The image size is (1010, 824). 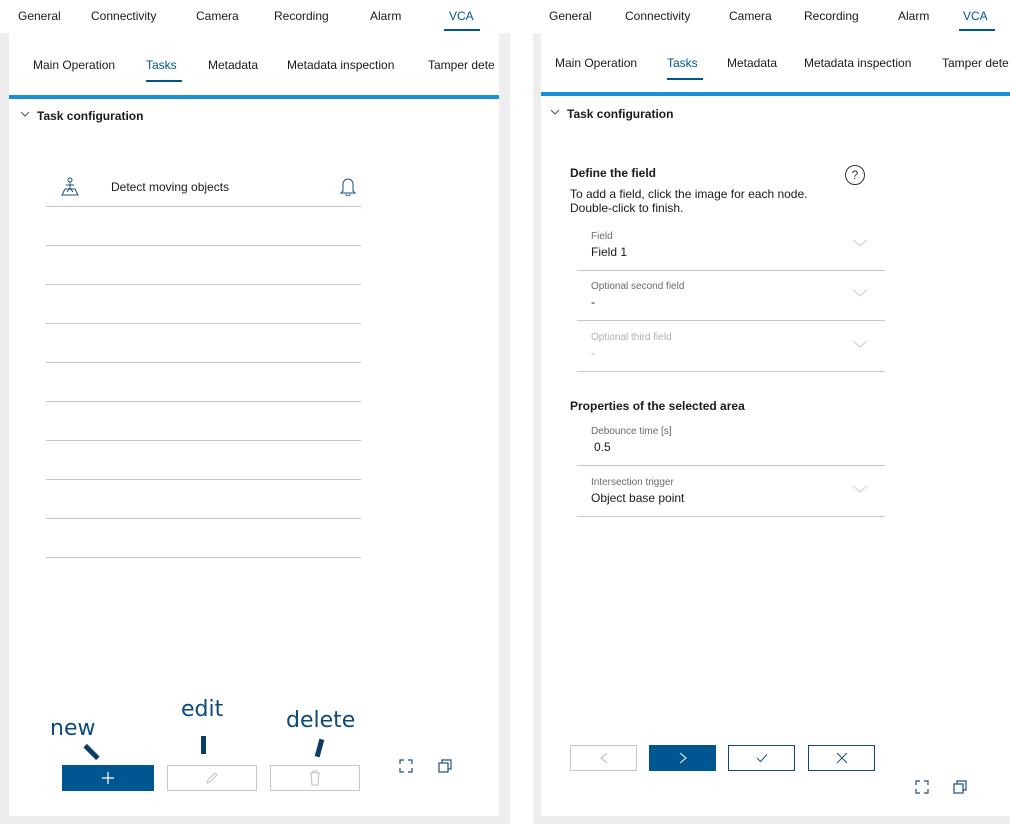 I want to click on help-line: Double-click to finish., so click(x=627, y=208).